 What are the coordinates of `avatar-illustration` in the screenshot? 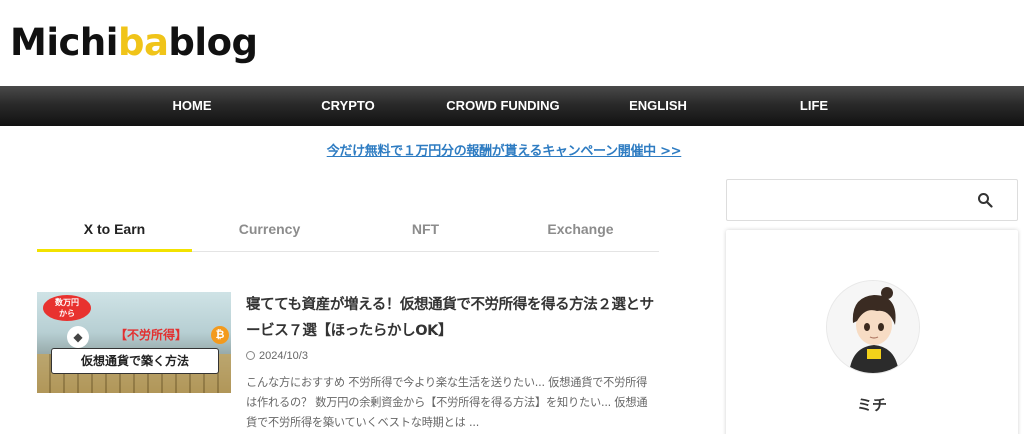 It's located at (873, 327).